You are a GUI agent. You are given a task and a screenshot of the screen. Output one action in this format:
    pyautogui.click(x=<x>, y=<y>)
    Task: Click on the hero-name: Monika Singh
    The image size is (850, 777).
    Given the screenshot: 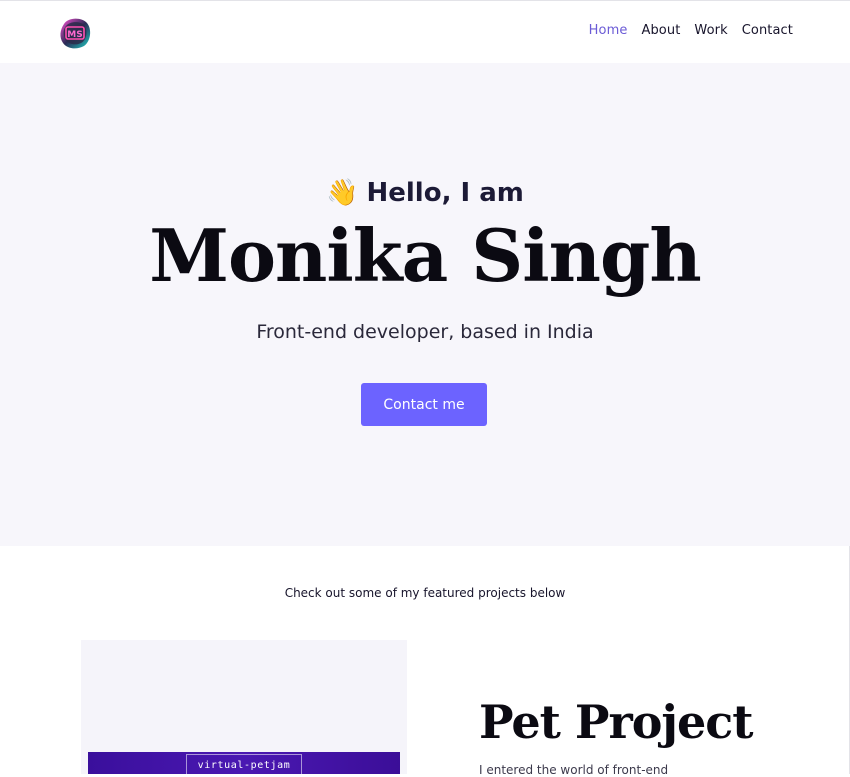 What is the action you would take?
    pyautogui.click(x=425, y=255)
    